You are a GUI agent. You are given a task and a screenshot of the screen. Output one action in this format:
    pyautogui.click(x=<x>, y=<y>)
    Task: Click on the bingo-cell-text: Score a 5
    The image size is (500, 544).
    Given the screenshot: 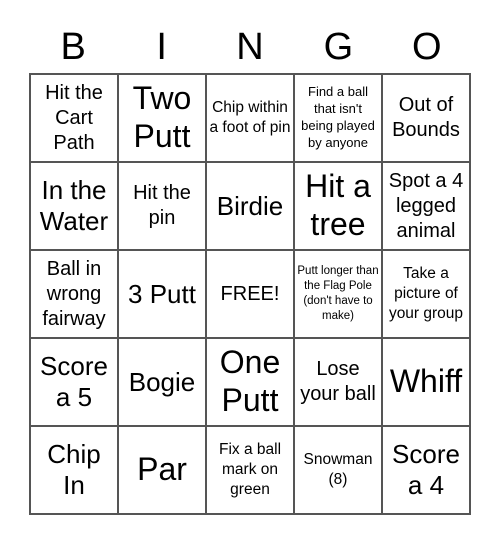 What is the action you would take?
    pyautogui.click(x=74, y=381)
    